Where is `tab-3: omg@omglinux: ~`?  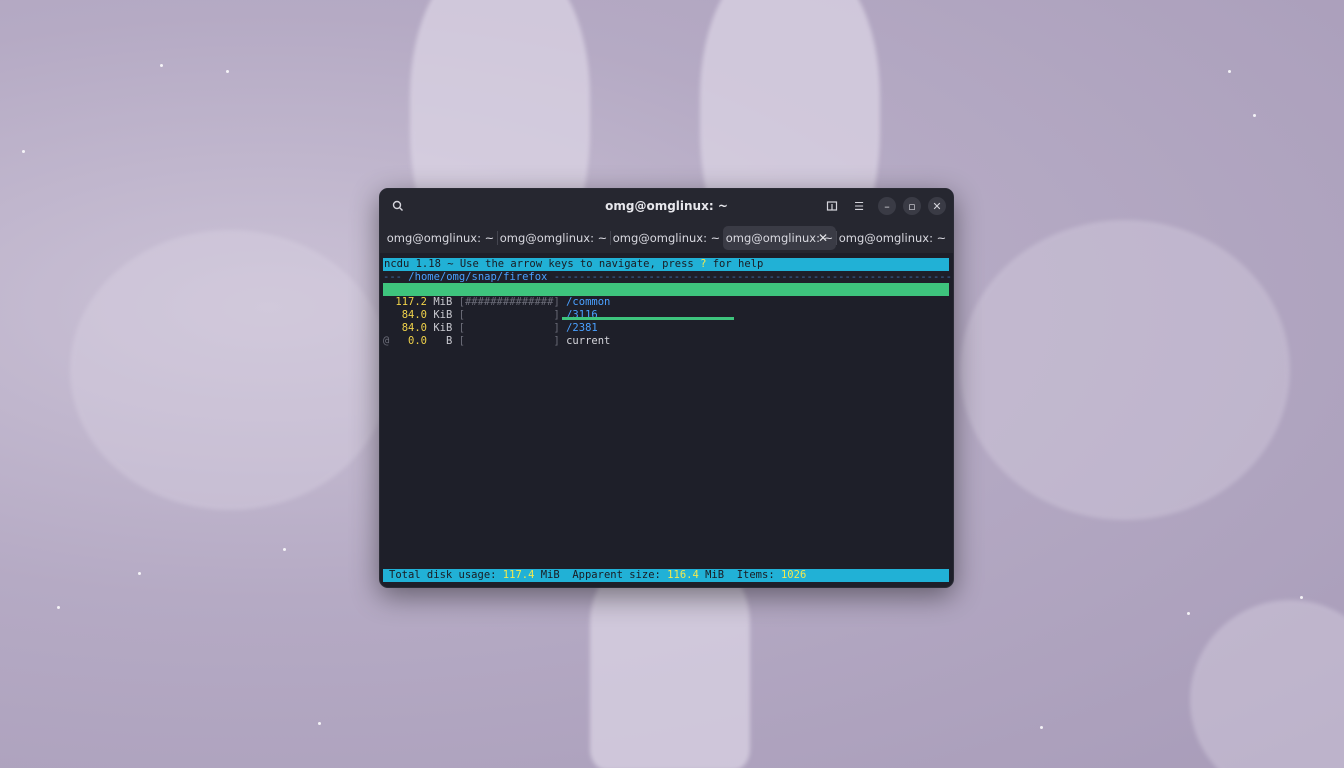
tab-3: omg@omglinux: ~ is located at coordinates (666, 238).